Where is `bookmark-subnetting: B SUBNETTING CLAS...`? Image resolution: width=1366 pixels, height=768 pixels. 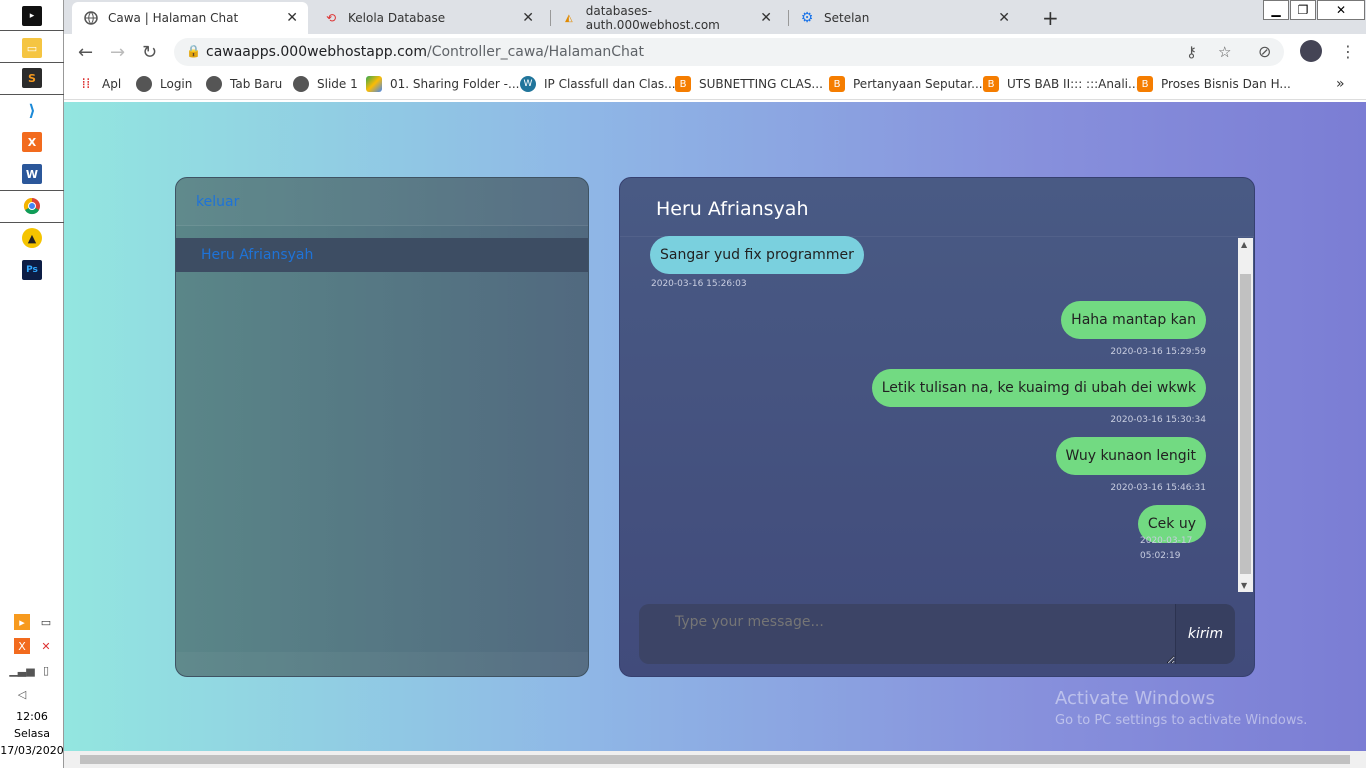 bookmark-subnetting: B SUBNETTING CLAS... is located at coordinates (749, 84).